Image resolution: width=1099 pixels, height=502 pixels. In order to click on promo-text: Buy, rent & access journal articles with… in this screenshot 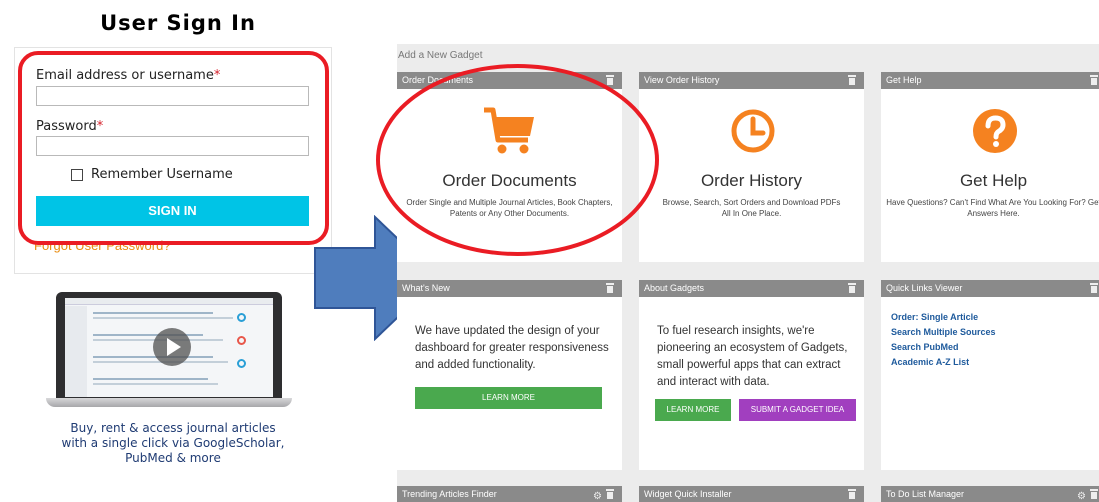, I will do `click(173, 443)`.